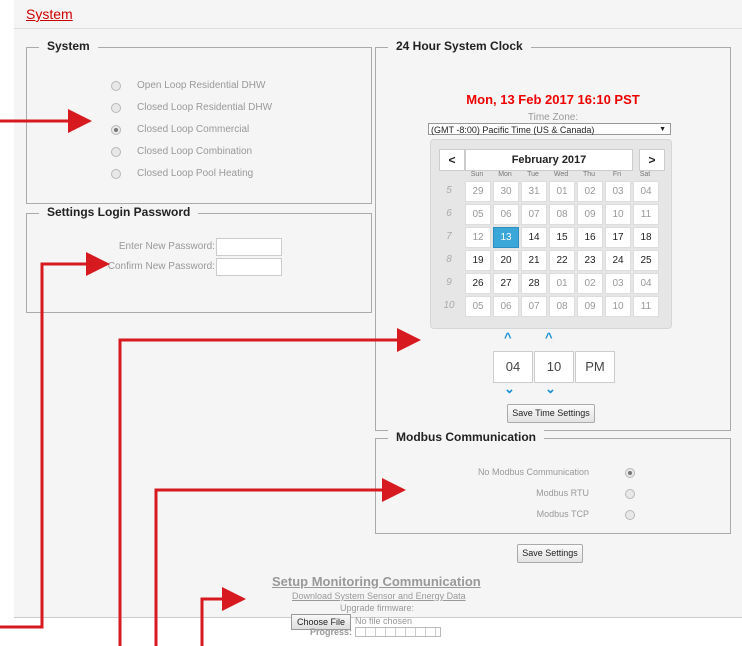 This screenshot has height=646, width=742. I want to click on chevron-right-icon: >, so click(652, 160).